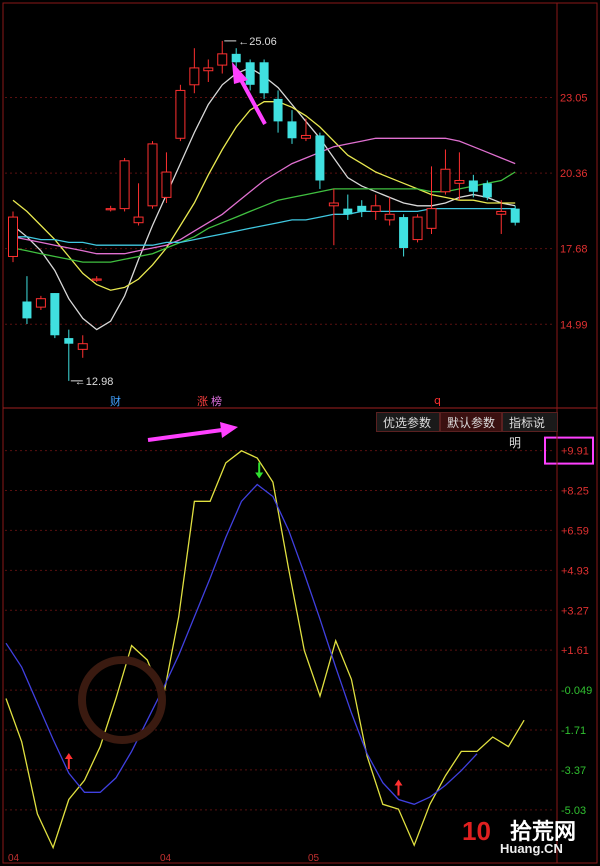  I want to click on watermark-url: Huang.CN, so click(531, 848).